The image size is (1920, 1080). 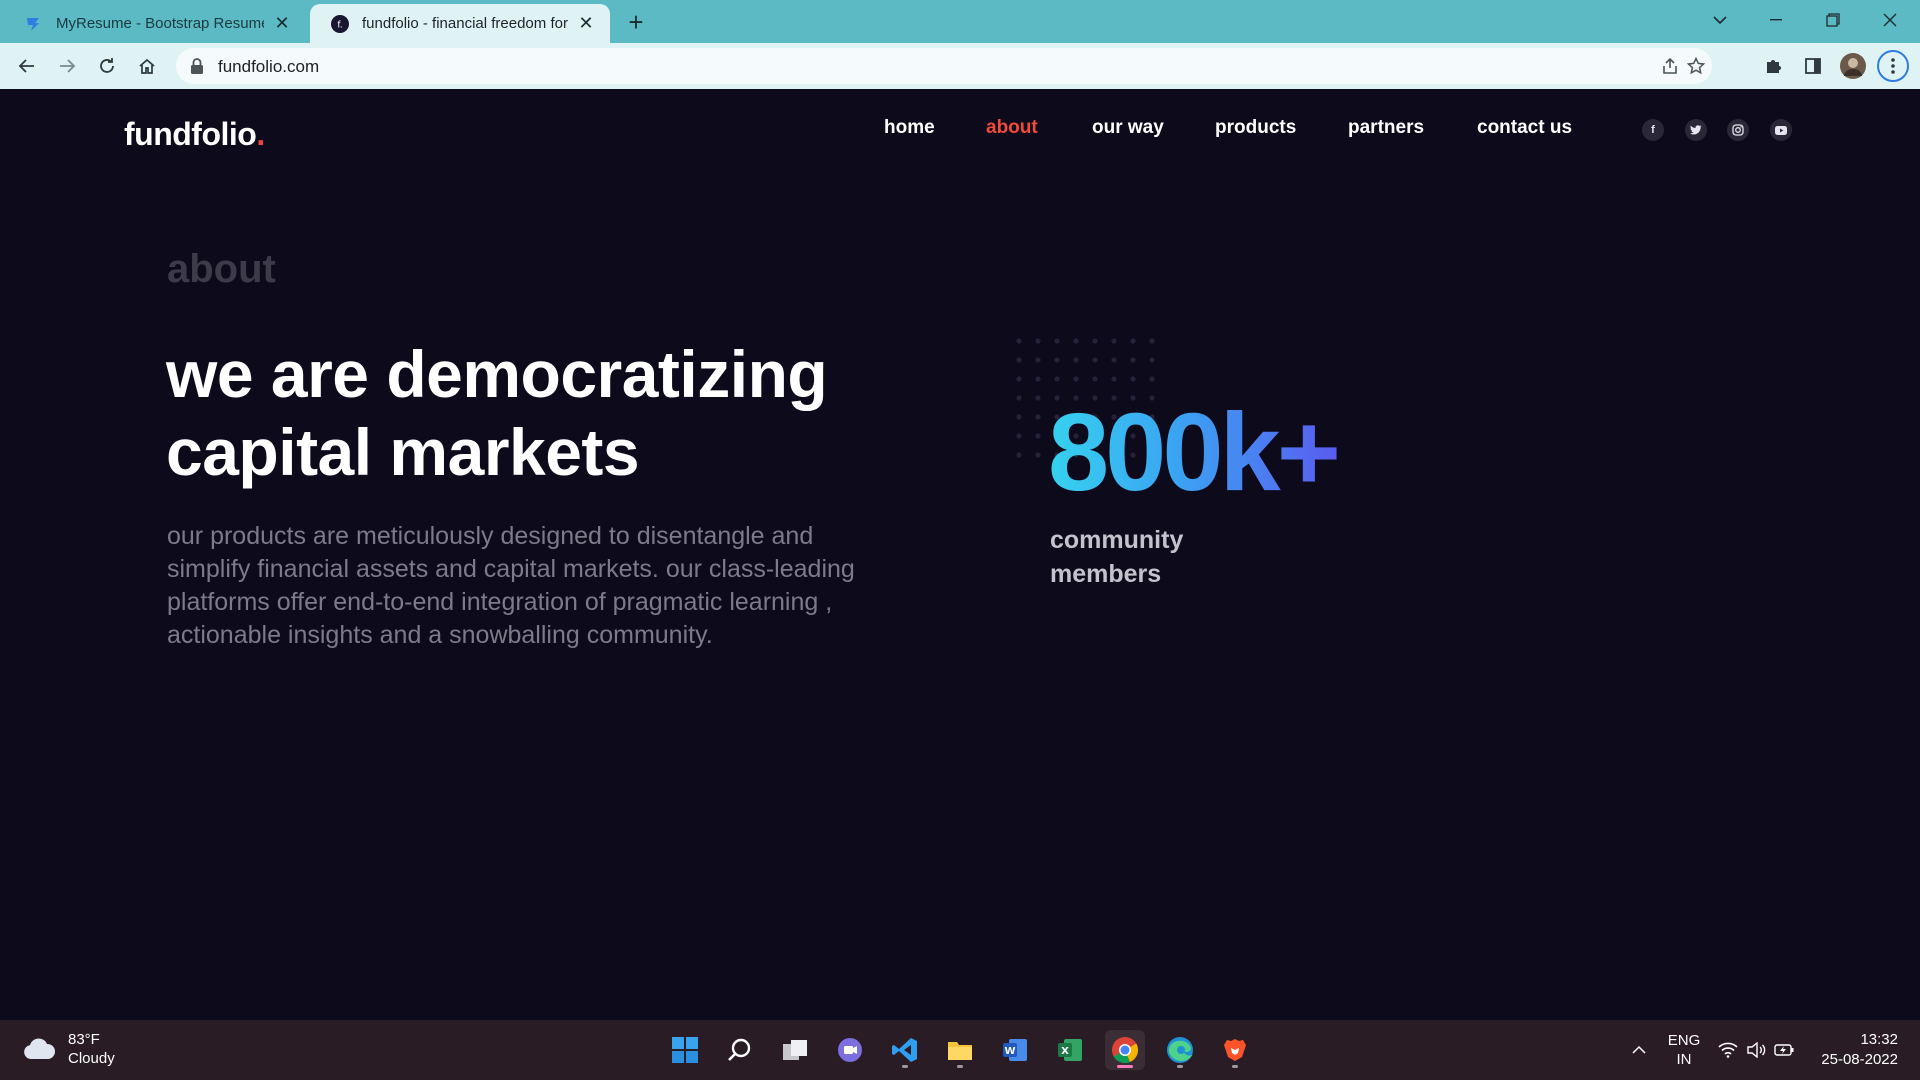 What do you see at coordinates (1859, 1050) in the screenshot?
I see `system-clock: 13:32 25-08-2022` at bounding box center [1859, 1050].